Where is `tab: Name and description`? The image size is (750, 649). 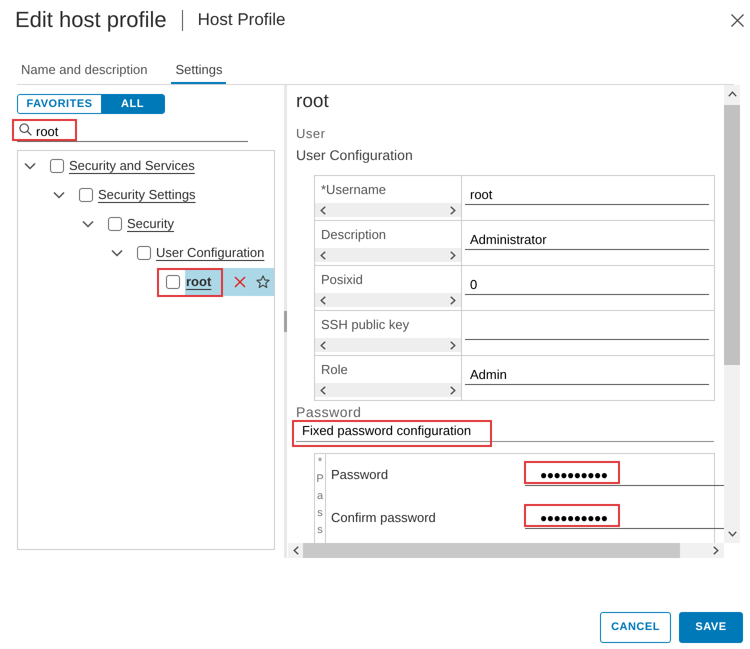 tab: Name and description is located at coordinates (84, 73).